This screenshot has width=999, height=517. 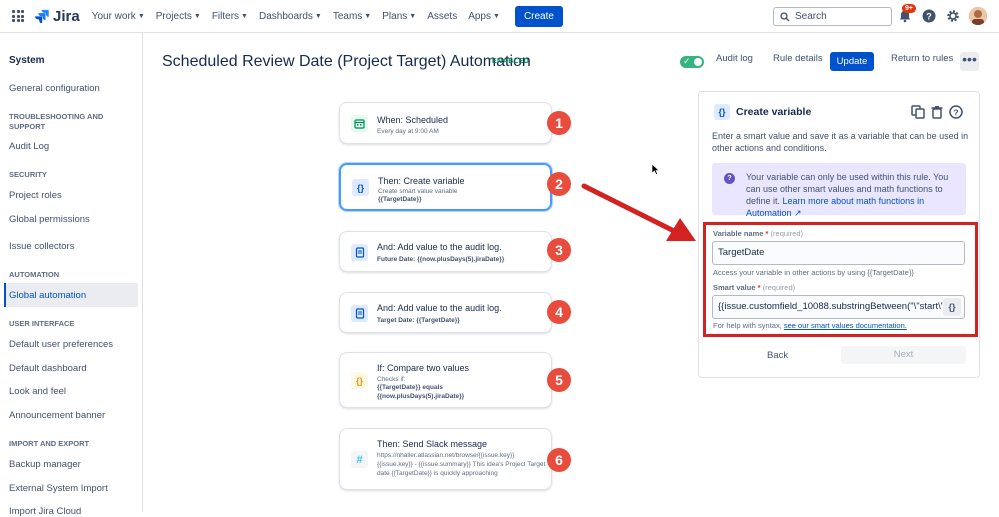 I want to click on sidebar-heading-automation: AUTOMATION, so click(x=34, y=274).